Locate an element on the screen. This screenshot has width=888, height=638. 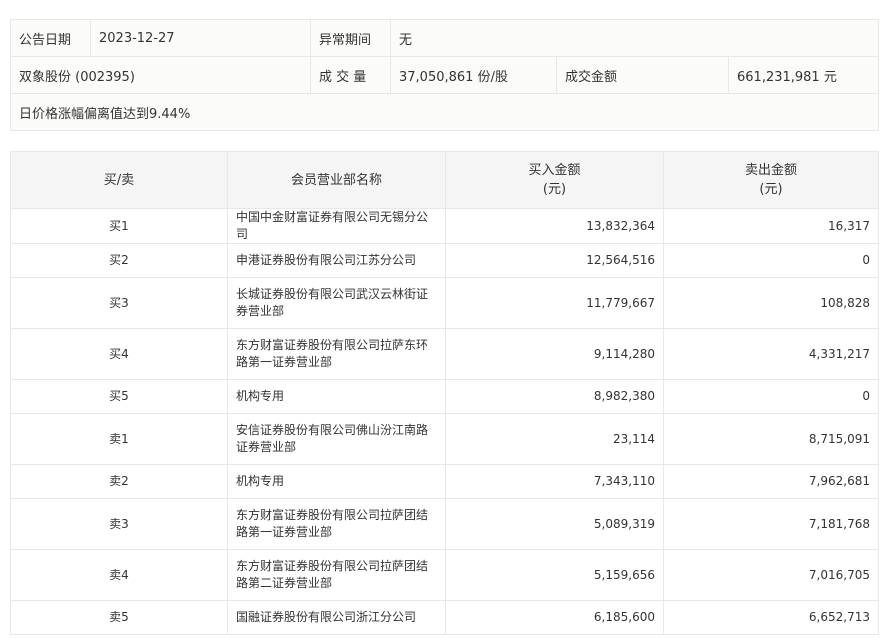
sell-amount-cell: 108,828 is located at coordinates (771, 303).